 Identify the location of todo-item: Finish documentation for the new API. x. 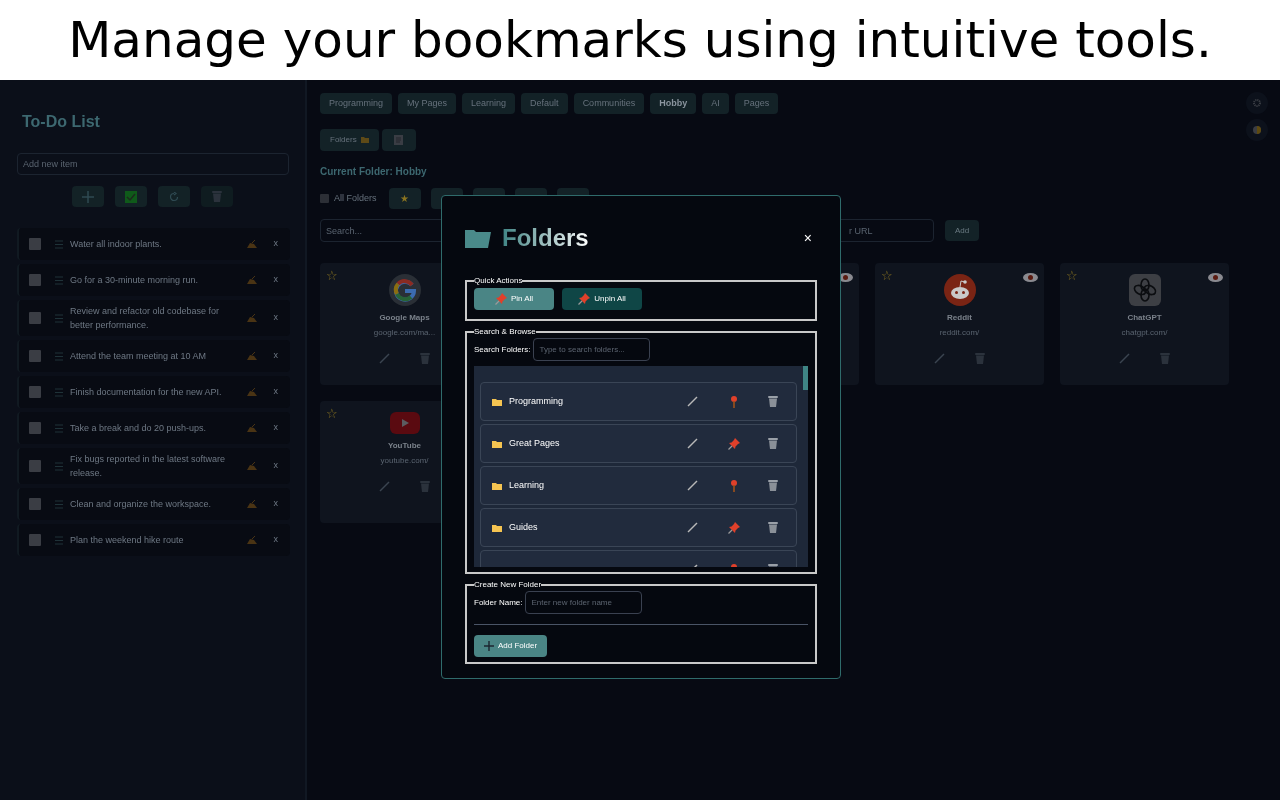
(153, 392).